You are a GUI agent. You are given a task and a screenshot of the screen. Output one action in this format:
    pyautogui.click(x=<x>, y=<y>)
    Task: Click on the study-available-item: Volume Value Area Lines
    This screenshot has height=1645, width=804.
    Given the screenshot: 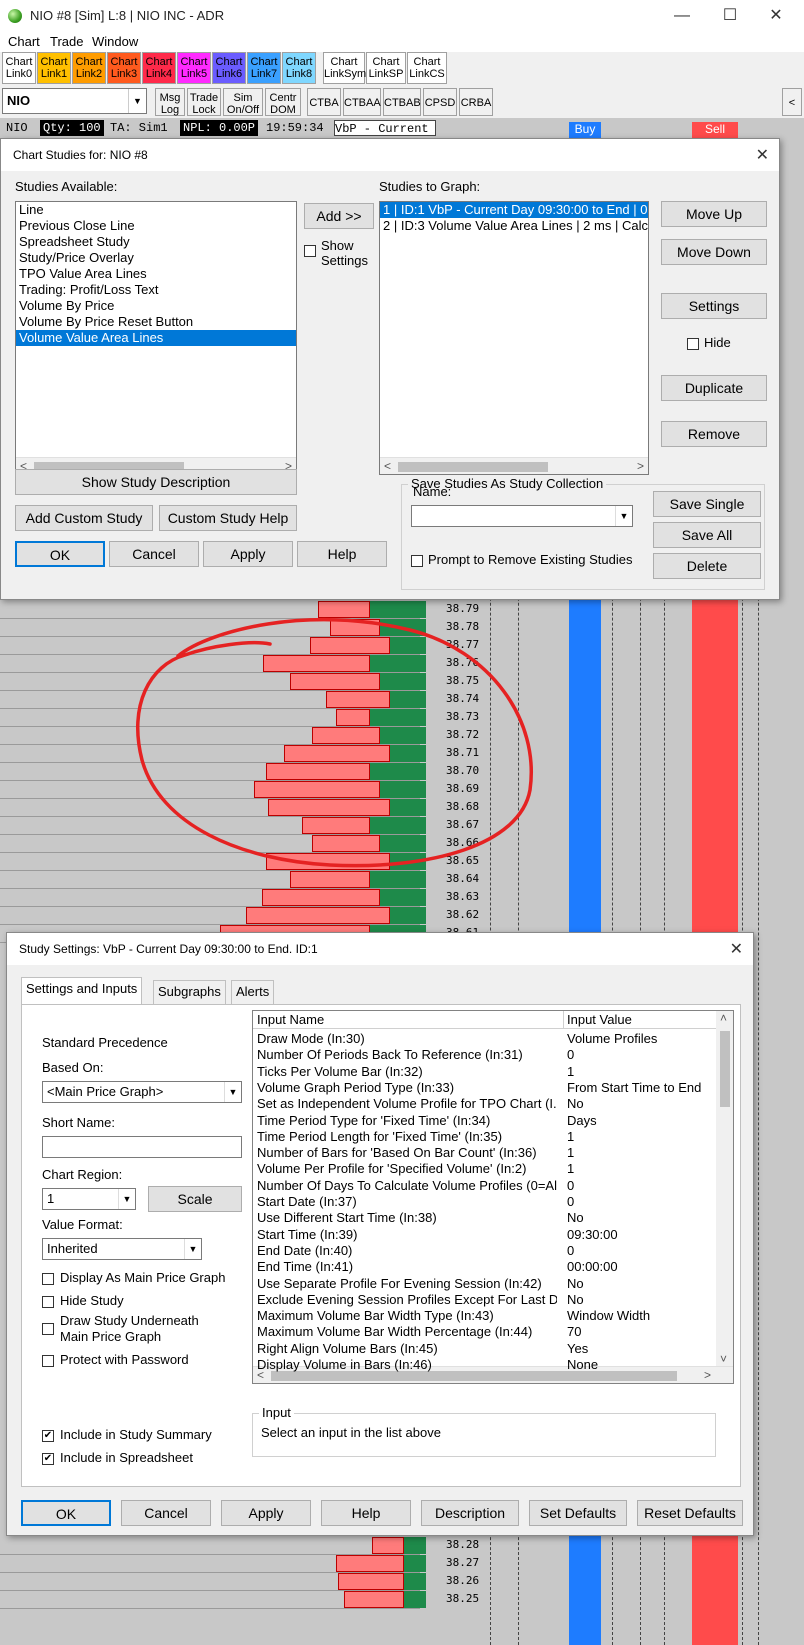 What is the action you would take?
    pyautogui.click(x=156, y=338)
    